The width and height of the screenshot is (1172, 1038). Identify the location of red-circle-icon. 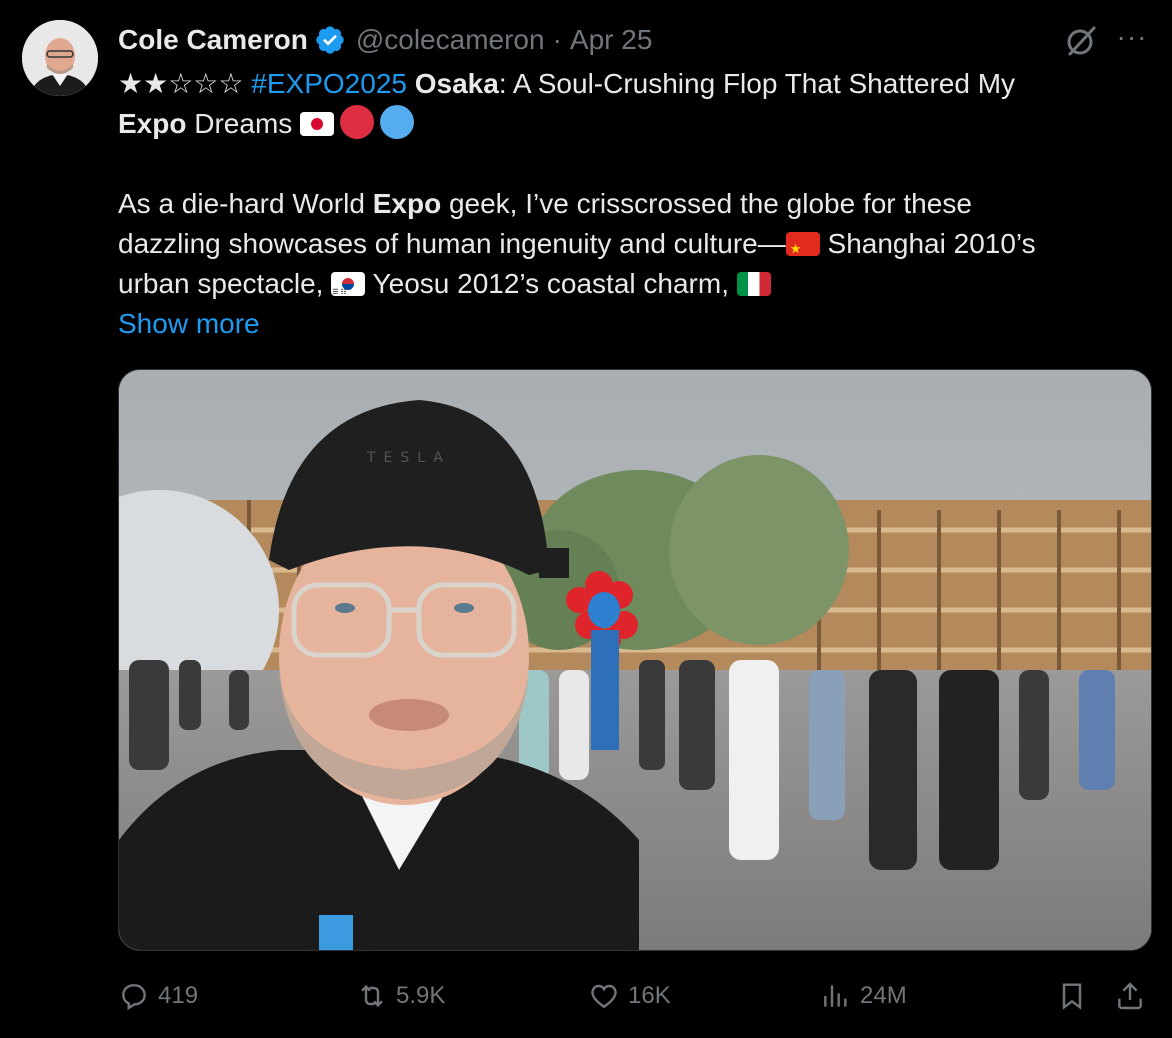
(357, 122).